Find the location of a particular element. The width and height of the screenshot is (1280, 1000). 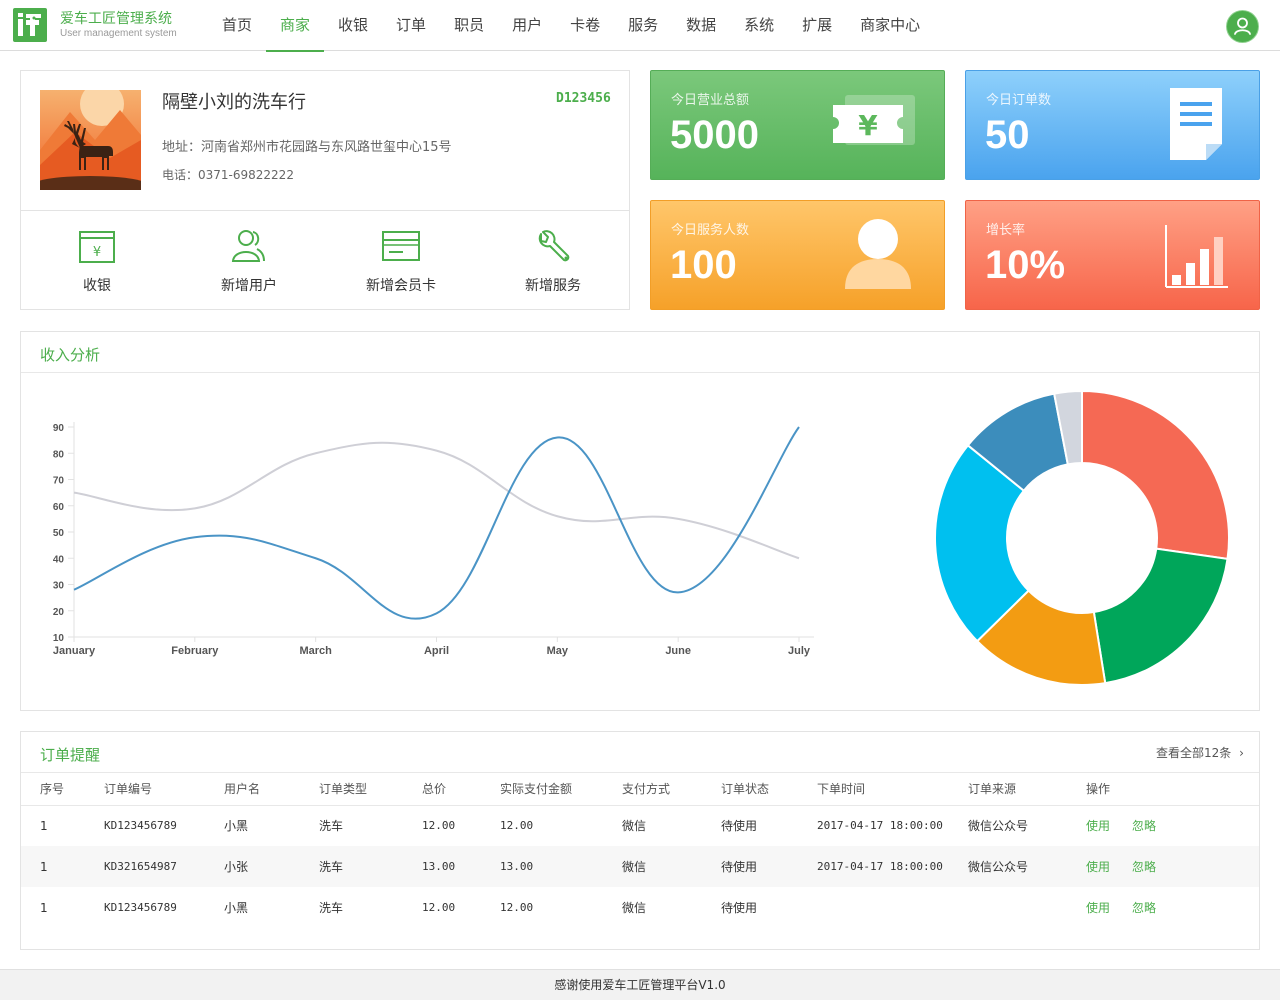

col-header: 订单来源 is located at coordinates (1008, 789).